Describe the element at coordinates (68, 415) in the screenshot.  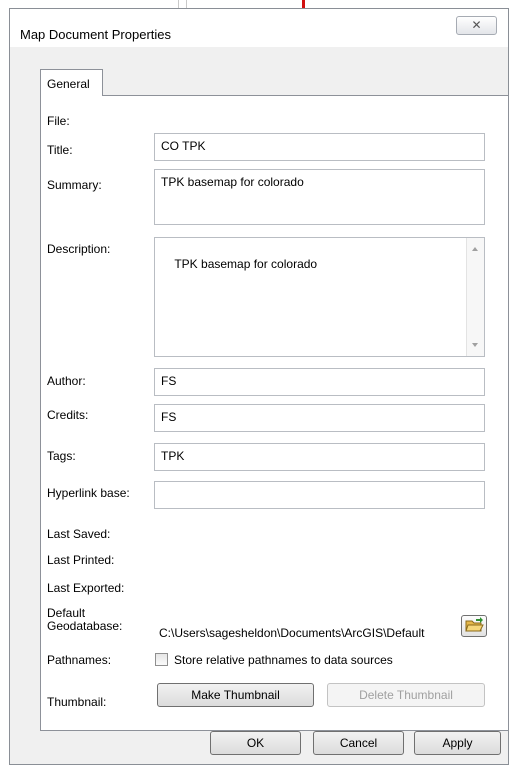
I see `credits-label: Credits:` at that location.